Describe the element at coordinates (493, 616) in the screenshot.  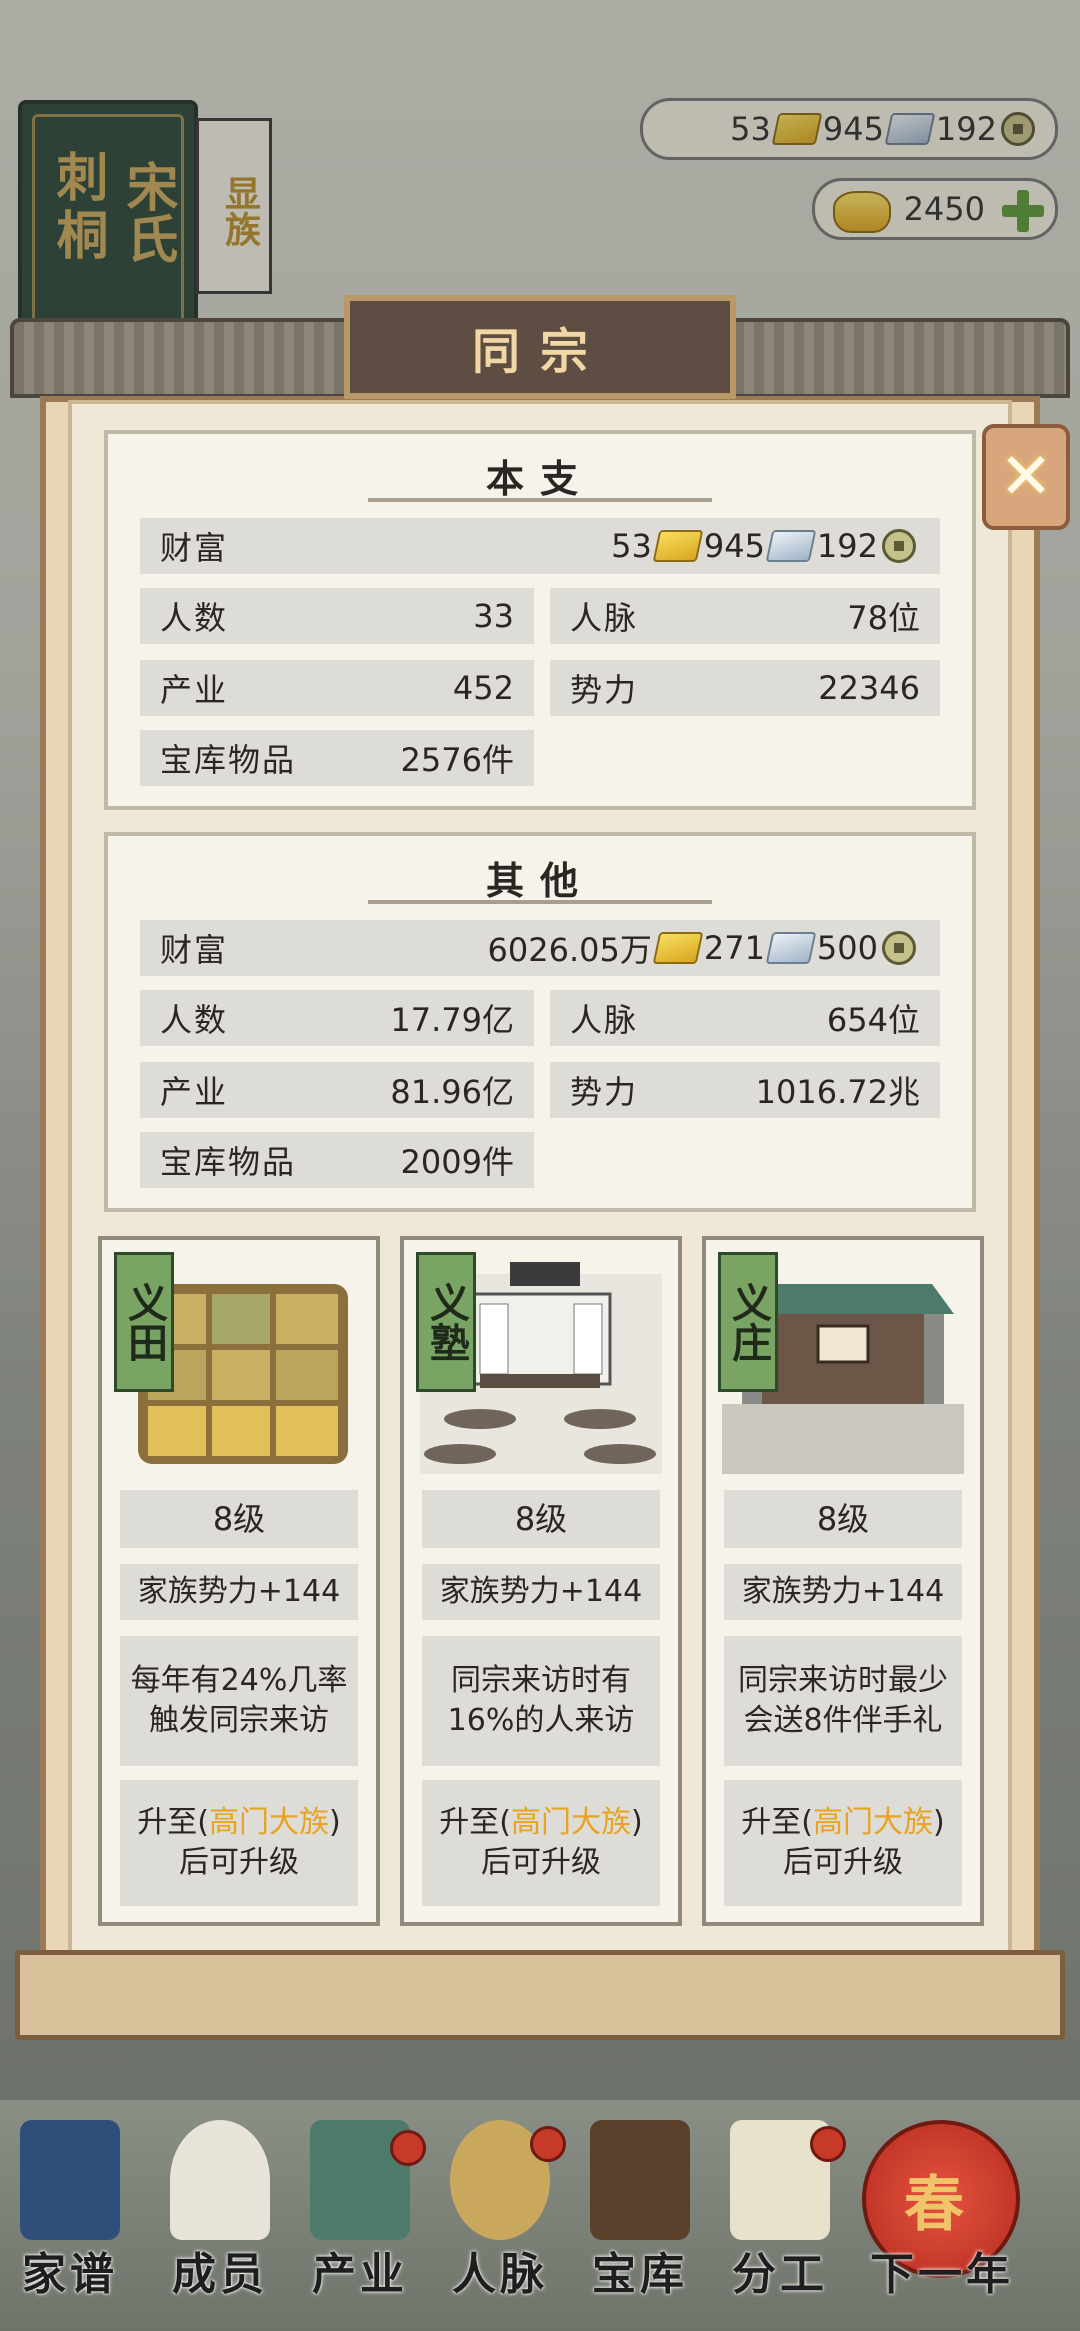
I see `people-value: 33` at that location.